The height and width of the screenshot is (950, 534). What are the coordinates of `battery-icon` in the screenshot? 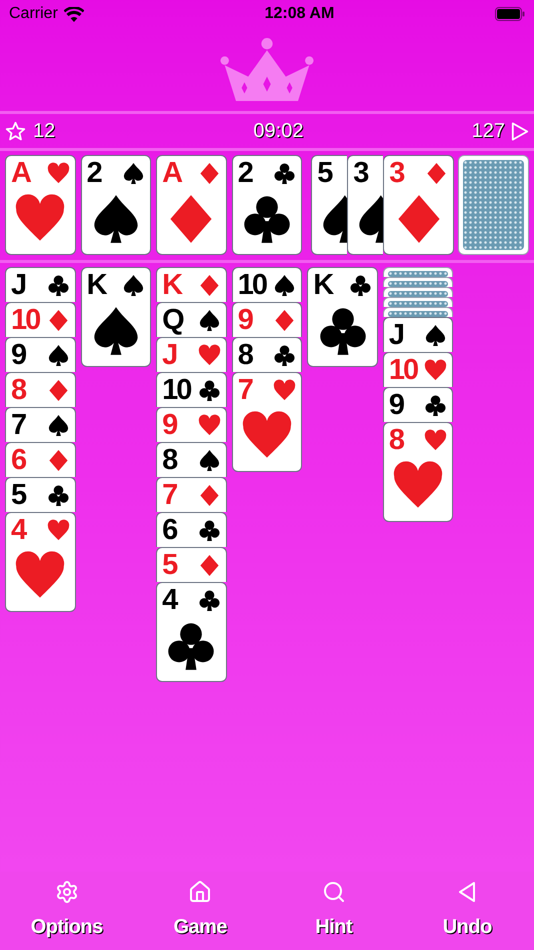 It's located at (509, 14).